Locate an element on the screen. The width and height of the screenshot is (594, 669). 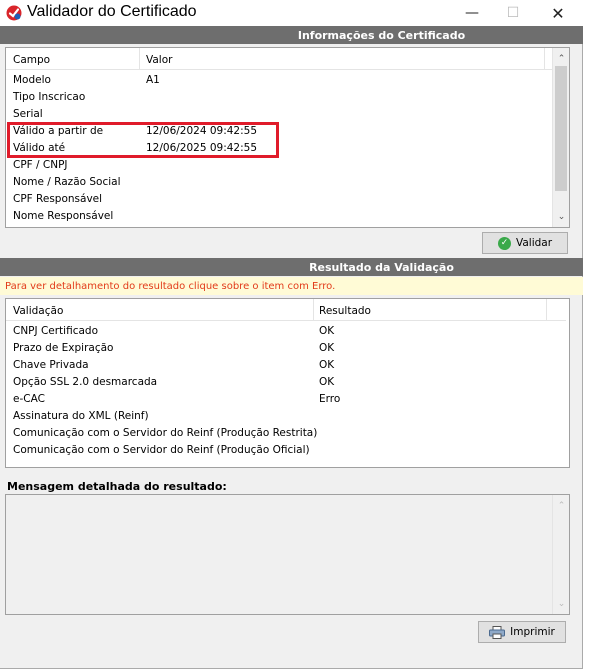
field-name: Válido a partir de is located at coordinates (58, 131).